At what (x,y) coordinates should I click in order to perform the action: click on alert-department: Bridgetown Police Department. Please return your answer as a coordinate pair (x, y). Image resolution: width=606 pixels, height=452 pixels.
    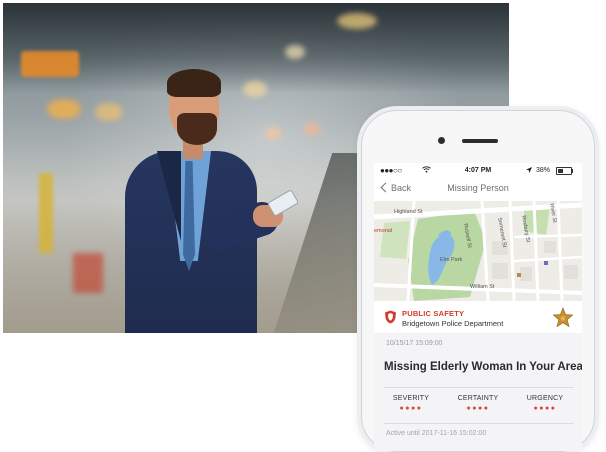
    Looking at the image, I should click on (453, 323).